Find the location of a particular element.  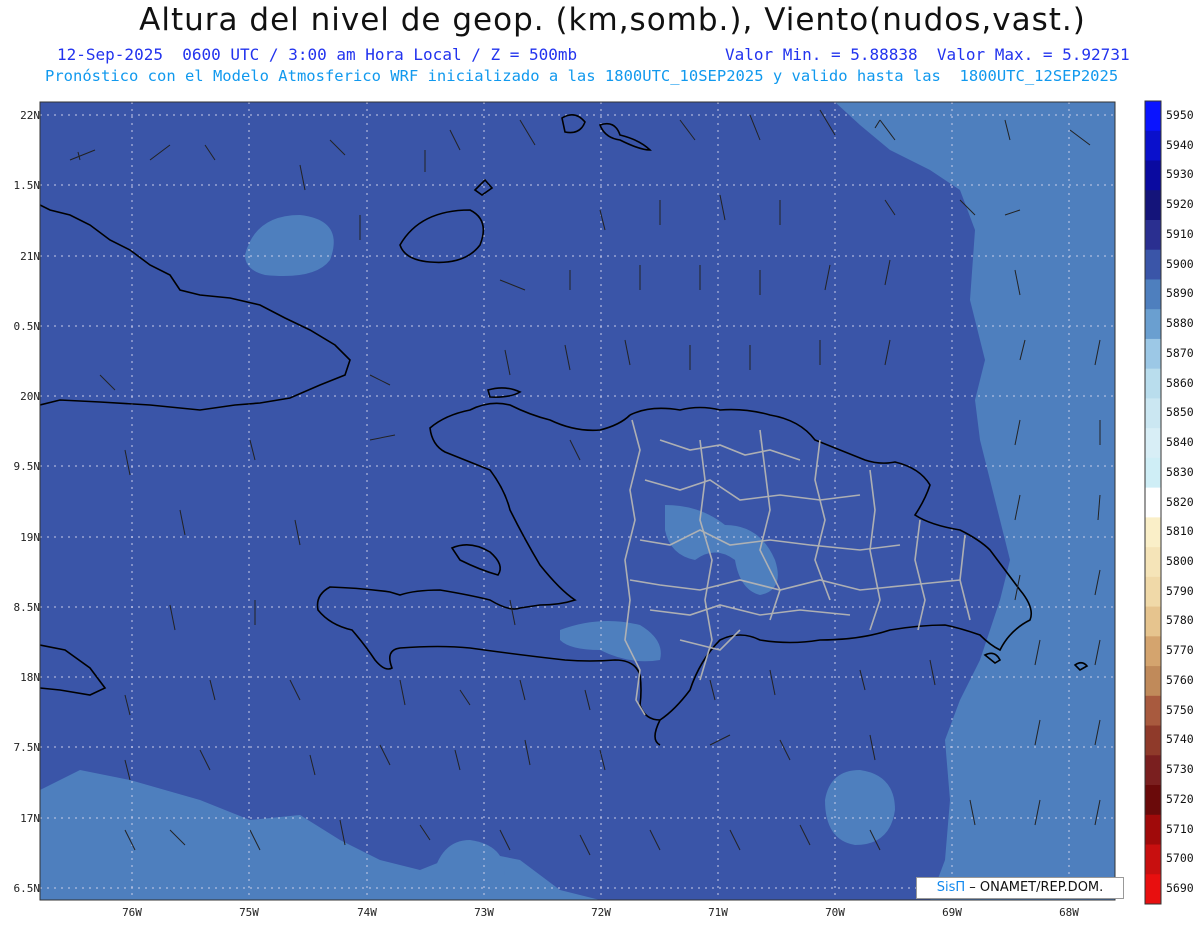

colorbar-label: 5940 is located at coordinates (1180, 144).